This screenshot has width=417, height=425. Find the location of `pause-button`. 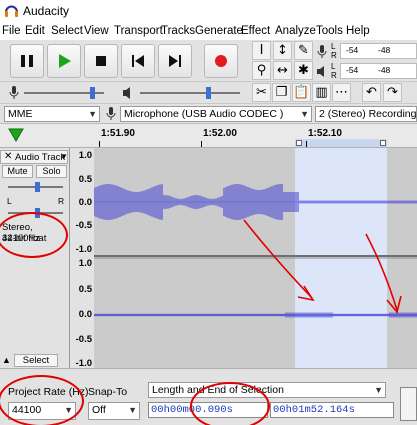

pause-button is located at coordinates (27, 61).